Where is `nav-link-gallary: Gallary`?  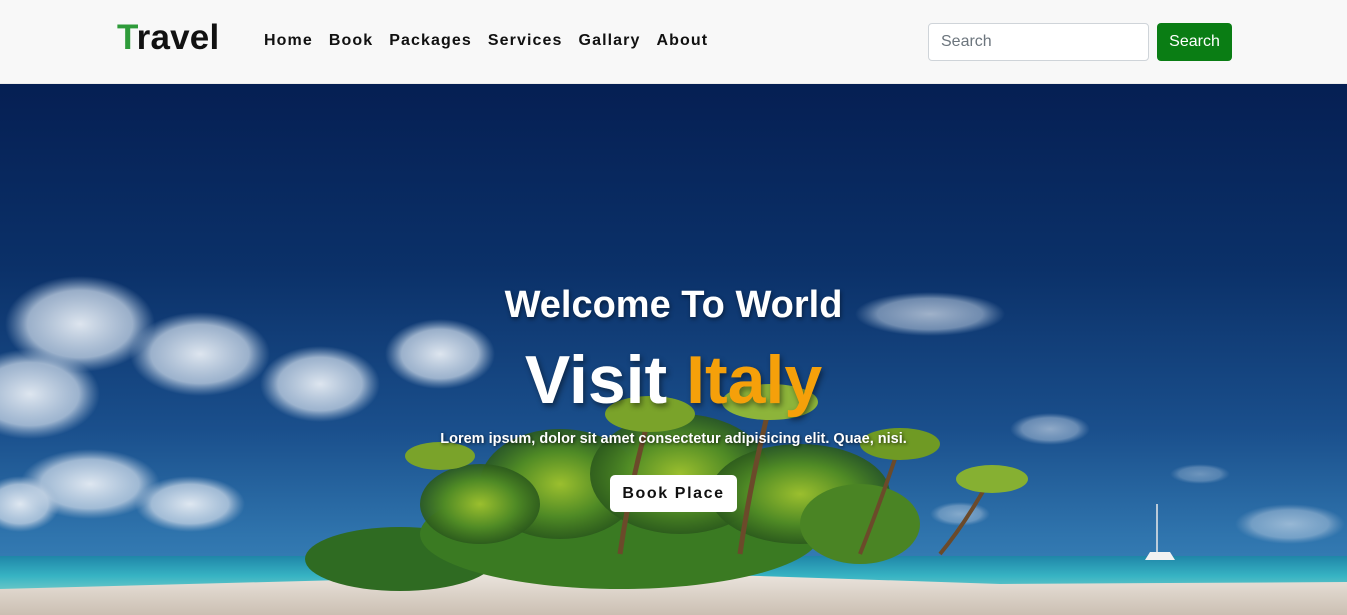 nav-link-gallary: Gallary is located at coordinates (610, 41).